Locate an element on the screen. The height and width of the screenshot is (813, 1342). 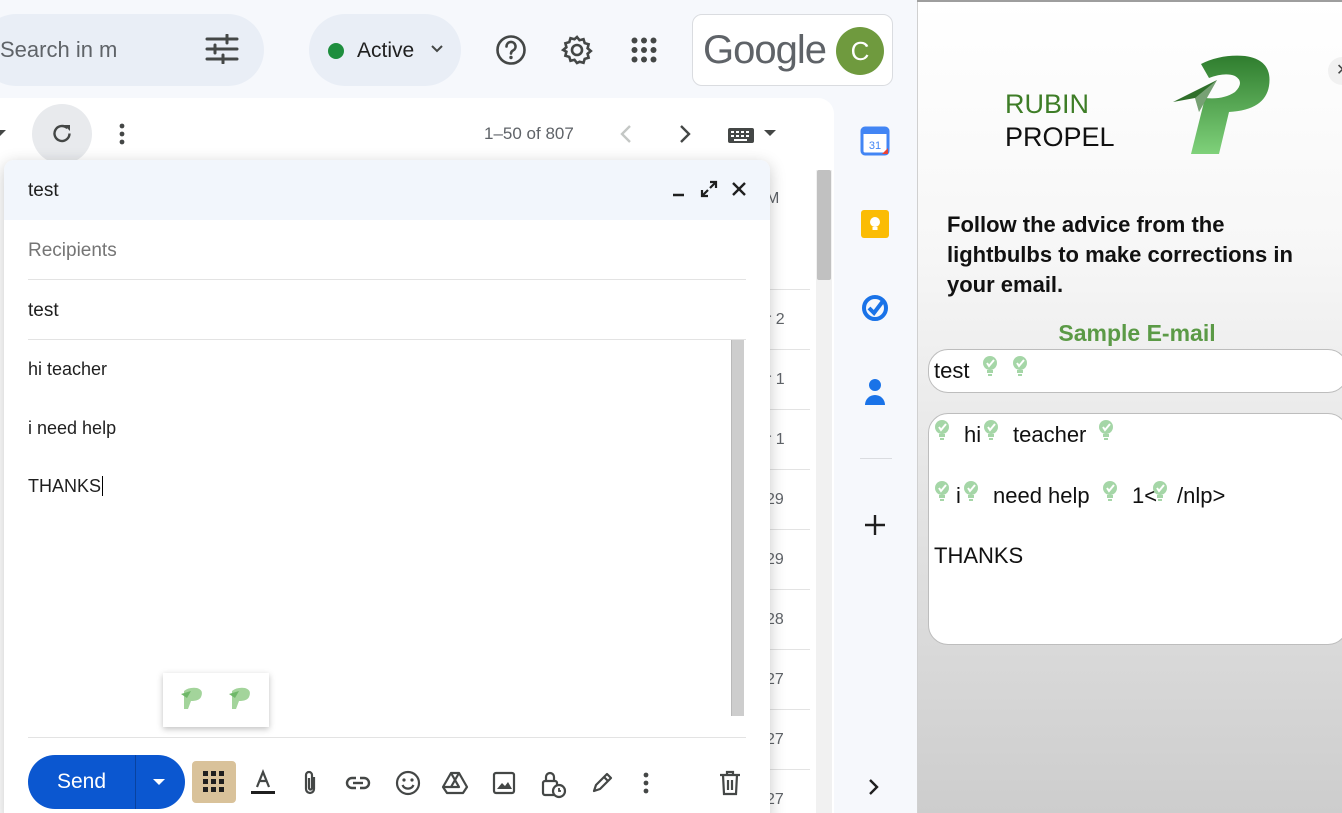
emoji-icon is located at coordinates (408, 783).